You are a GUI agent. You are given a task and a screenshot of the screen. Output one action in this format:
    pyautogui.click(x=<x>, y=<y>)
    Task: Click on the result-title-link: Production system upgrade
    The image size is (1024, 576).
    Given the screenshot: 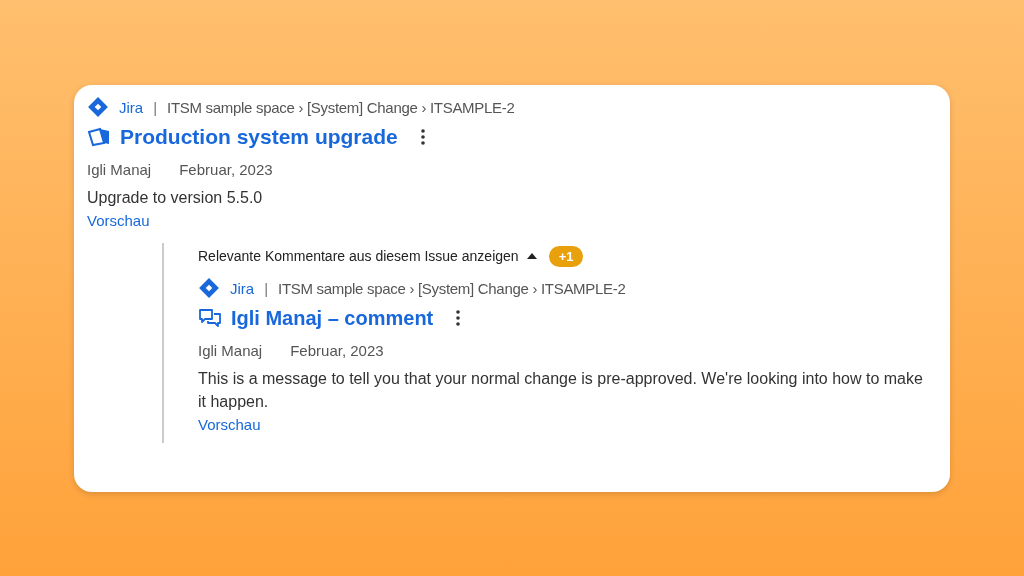 What is the action you would take?
    pyautogui.click(x=259, y=137)
    